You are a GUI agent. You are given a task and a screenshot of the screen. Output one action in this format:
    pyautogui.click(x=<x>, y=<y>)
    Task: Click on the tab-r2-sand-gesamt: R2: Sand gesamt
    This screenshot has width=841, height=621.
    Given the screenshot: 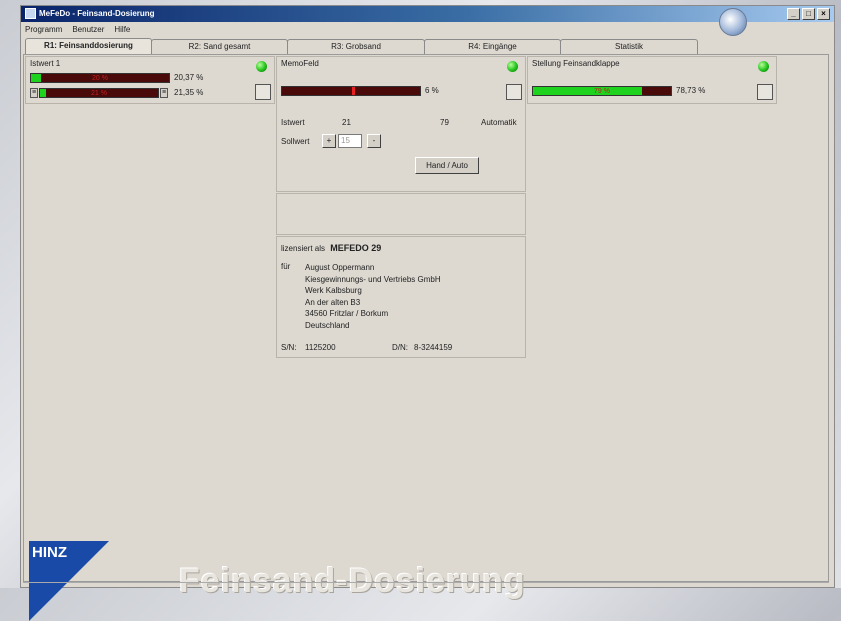 What is the action you would take?
    pyautogui.click(x=219, y=46)
    